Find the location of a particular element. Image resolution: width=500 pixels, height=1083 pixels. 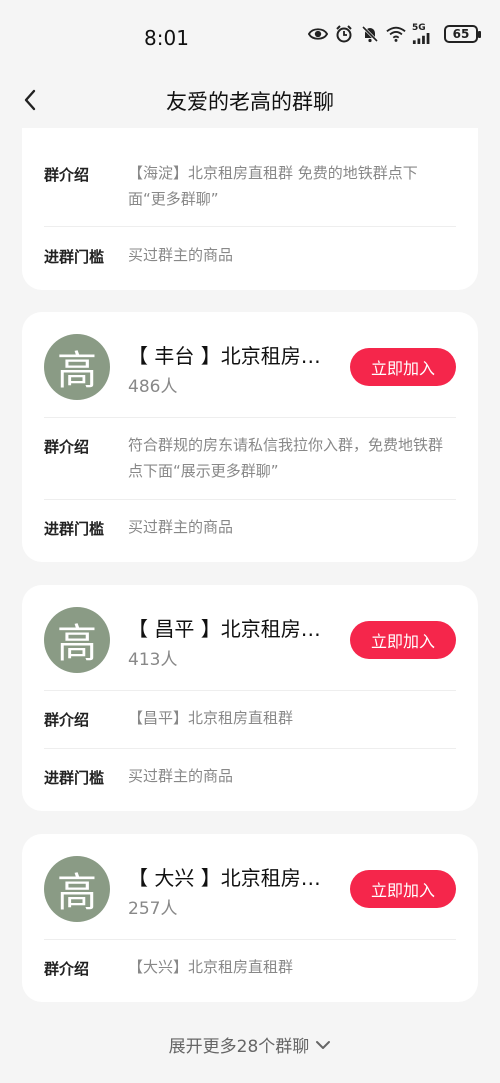

expand-more-label: 展开更多28个群聊 is located at coordinates (239, 1047).